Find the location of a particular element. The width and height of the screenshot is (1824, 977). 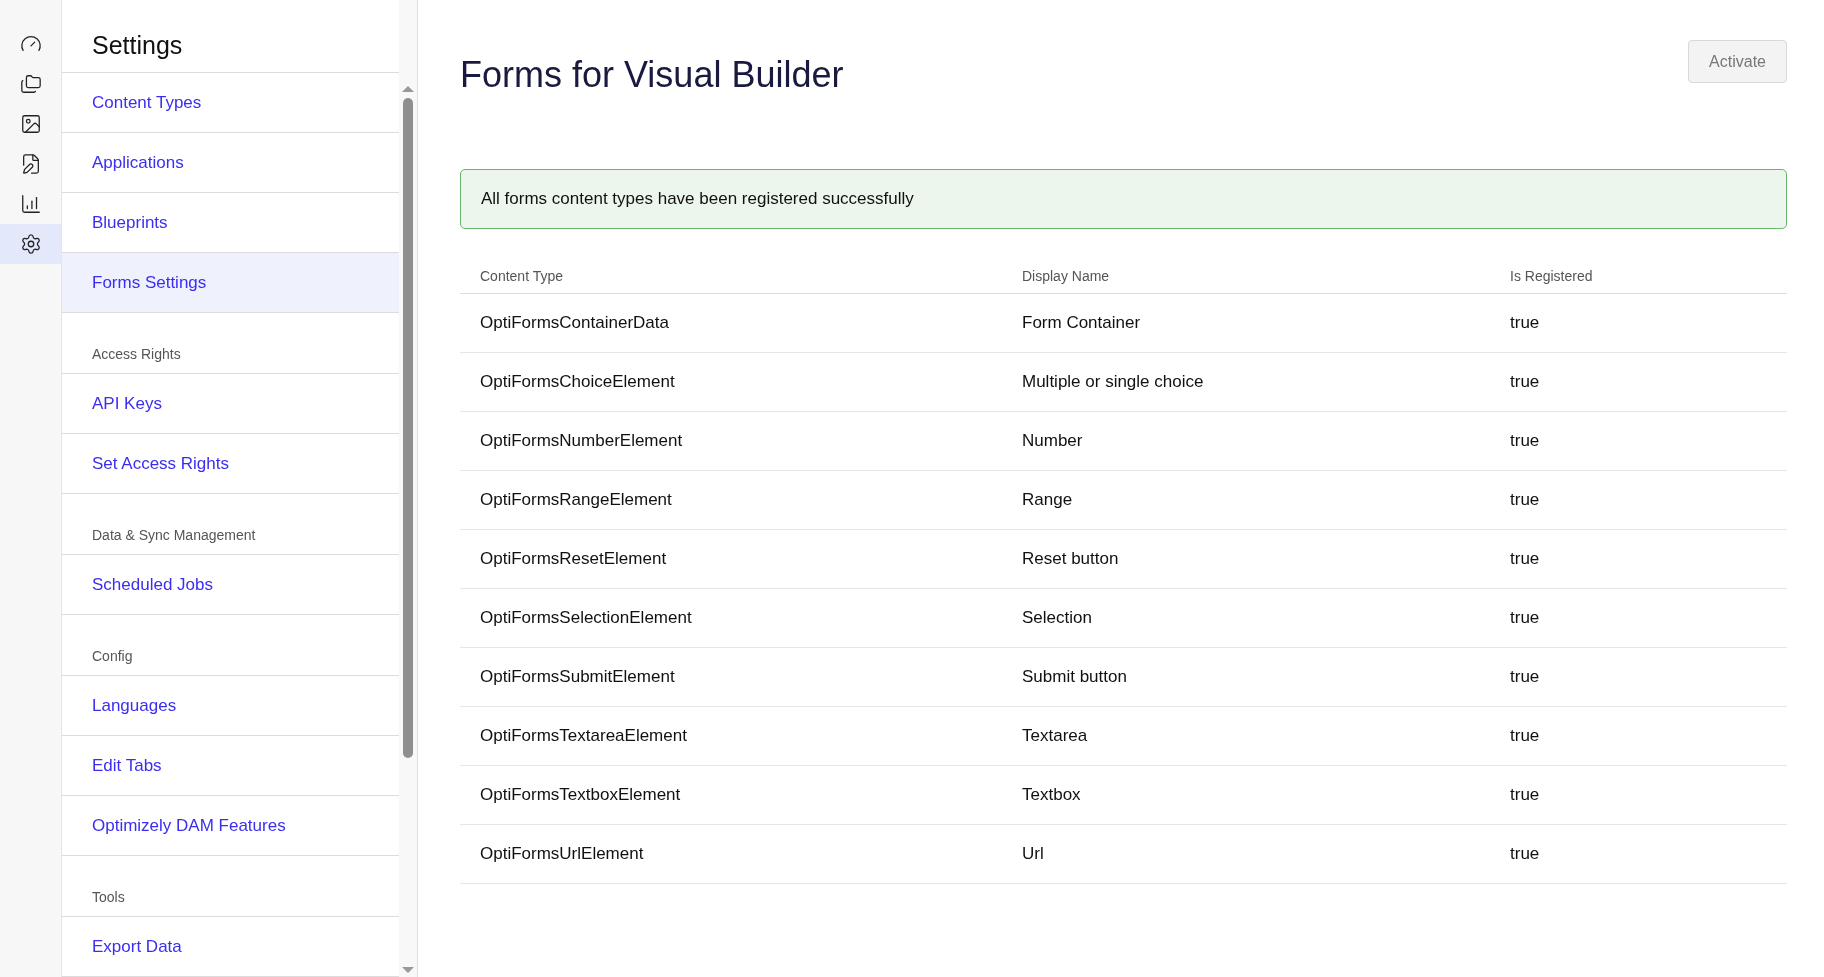

table-cell: OptiFormsContainerData is located at coordinates (574, 322).